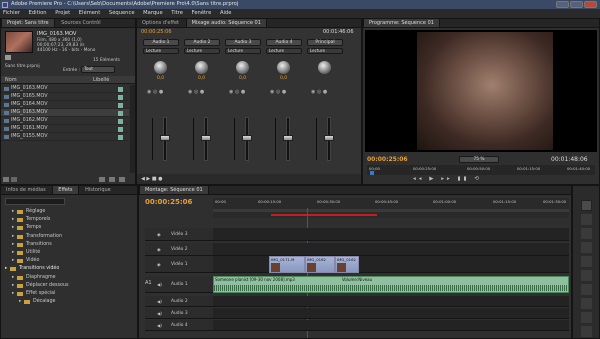 The height and width of the screenshot is (339, 600). What do you see at coordinates (68, 245) in the screenshot?
I see `effects-list-item: ▸ Transitions` at bounding box center [68, 245].